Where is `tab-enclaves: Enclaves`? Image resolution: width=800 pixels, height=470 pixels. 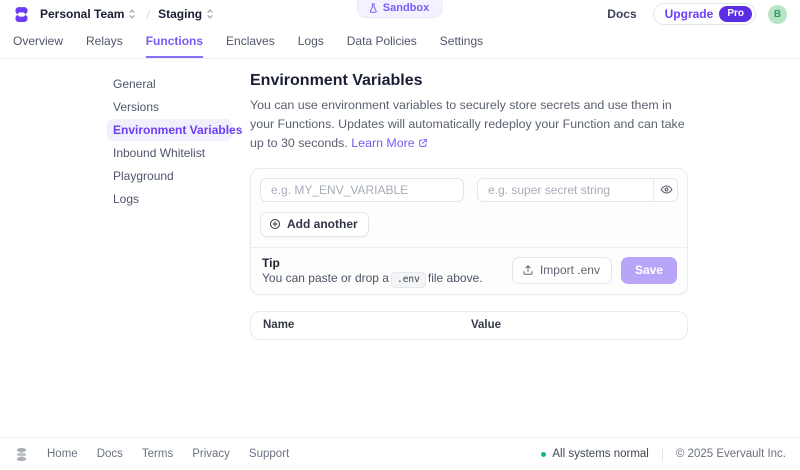
tab-enclaves: Enclaves is located at coordinates (250, 43).